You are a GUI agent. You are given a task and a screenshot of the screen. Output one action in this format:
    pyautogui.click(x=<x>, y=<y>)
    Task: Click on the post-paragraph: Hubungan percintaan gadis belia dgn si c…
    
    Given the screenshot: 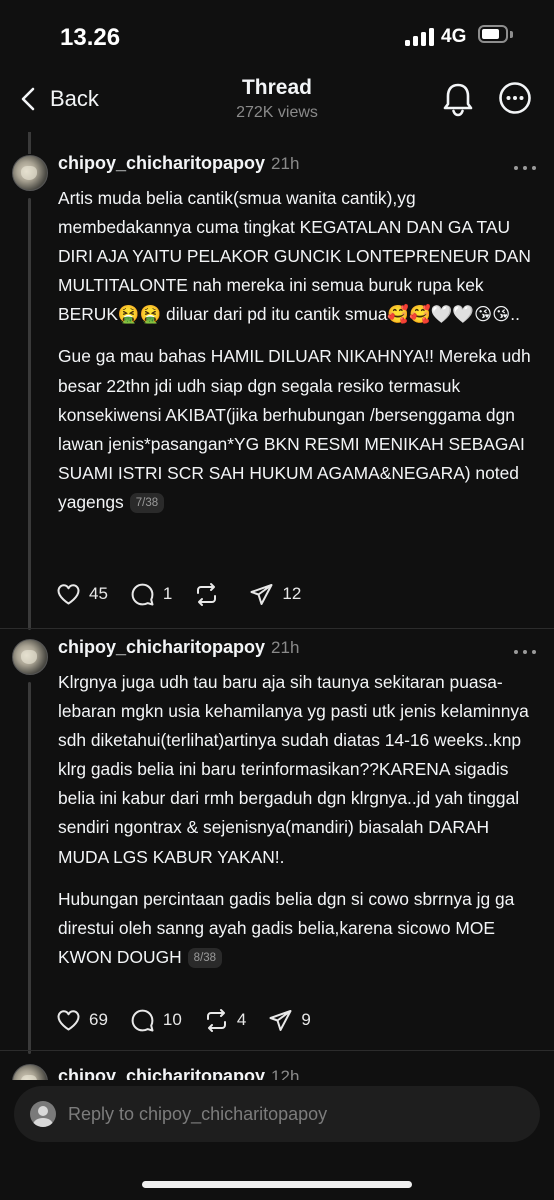 What is the action you would take?
    pyautogui.click(x=299, y=928)
    